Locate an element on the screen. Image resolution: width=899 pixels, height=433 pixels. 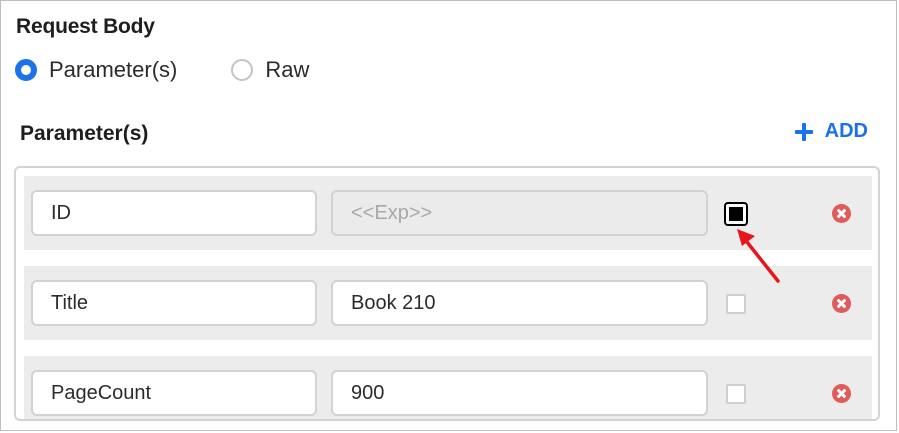
add-parameter-label: ADD is located at coordinates (846, 131).